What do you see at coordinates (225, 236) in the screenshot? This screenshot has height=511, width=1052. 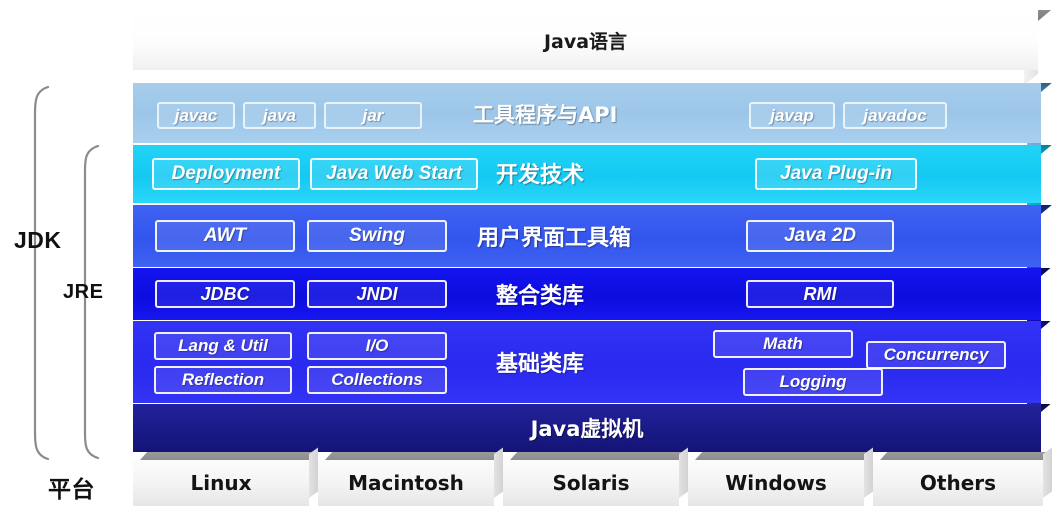 I see `chip-awt: AWT` at bounding box center [225, 236].